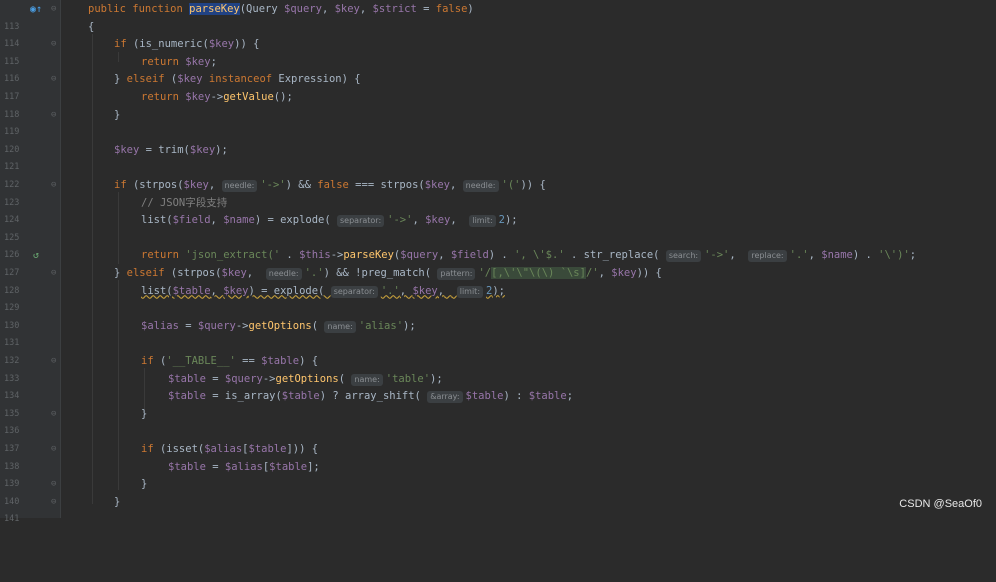 The height and width of the screenshot is (582, 996). I want to click on keyword: elseif, so click(148, 79).